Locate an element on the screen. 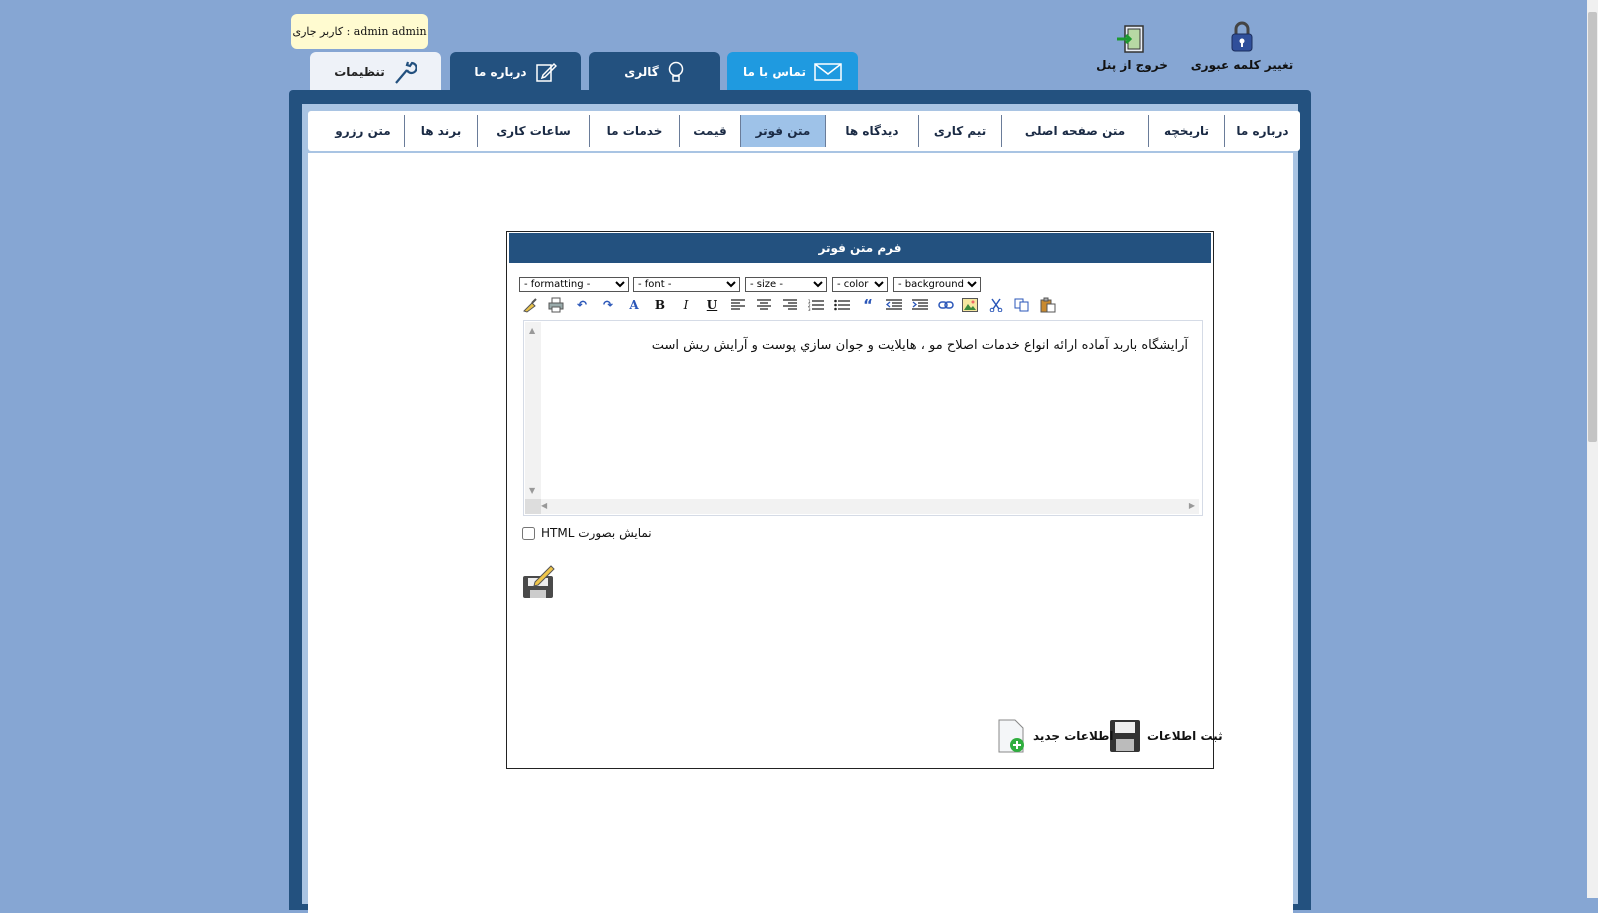 This screenshot has height=913, width=1598. undo-icon: ↶ is located at coordinates (582, 305).